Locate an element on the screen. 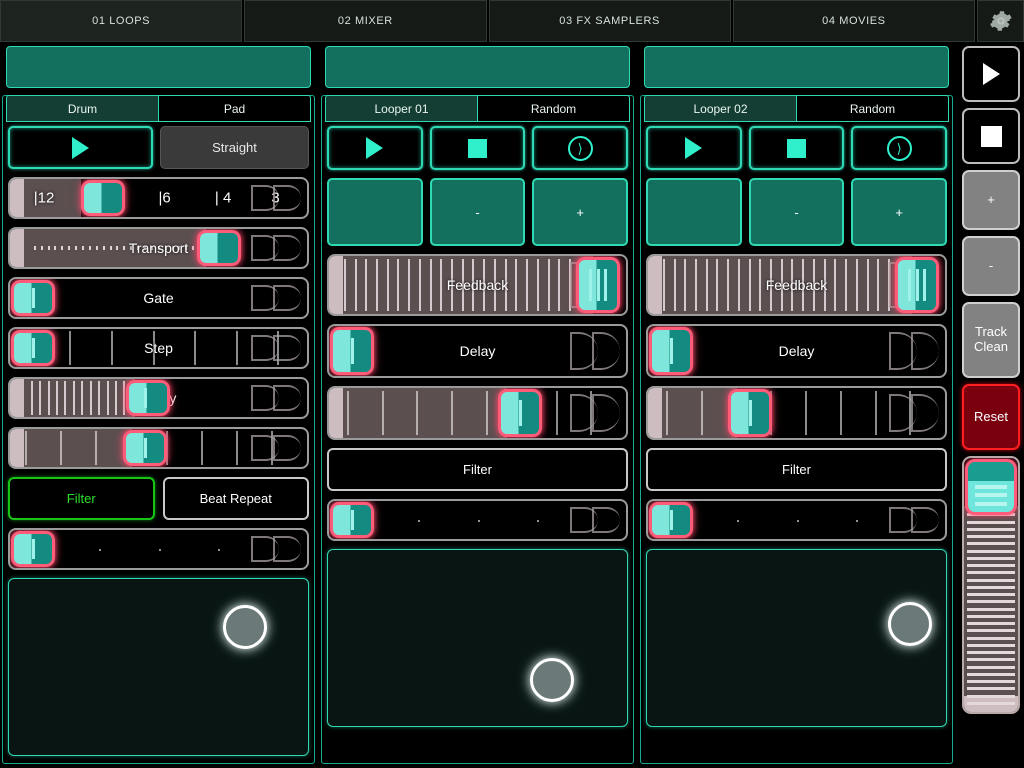 The width and height of the screenshot is (1024, 768). looper01-filter-button: Filter is located at coordinates (477, 469).